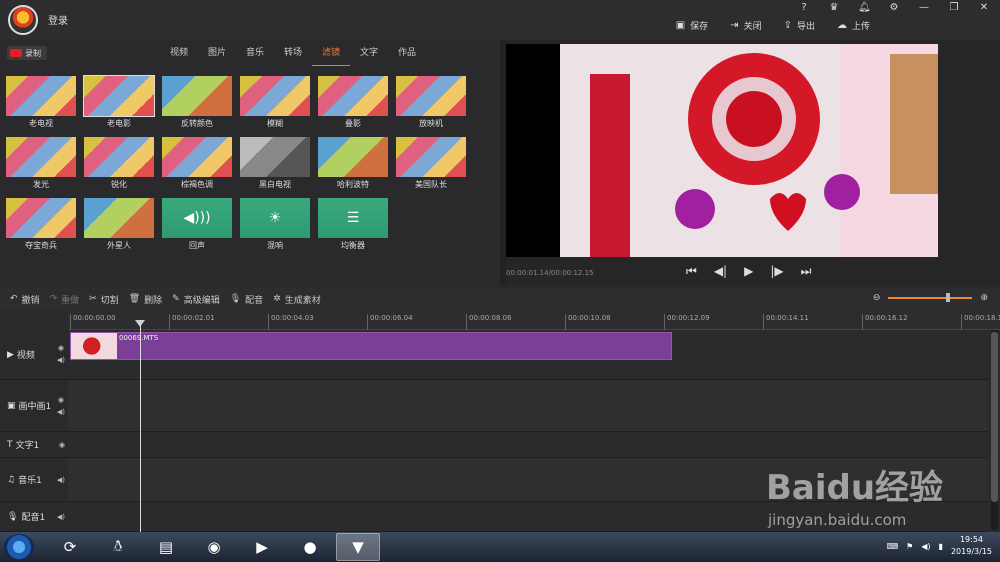  What do you see at coordinates (804, 7) in the screenshot?
I see `help-icon: ?` at bounding box center [804, 7].